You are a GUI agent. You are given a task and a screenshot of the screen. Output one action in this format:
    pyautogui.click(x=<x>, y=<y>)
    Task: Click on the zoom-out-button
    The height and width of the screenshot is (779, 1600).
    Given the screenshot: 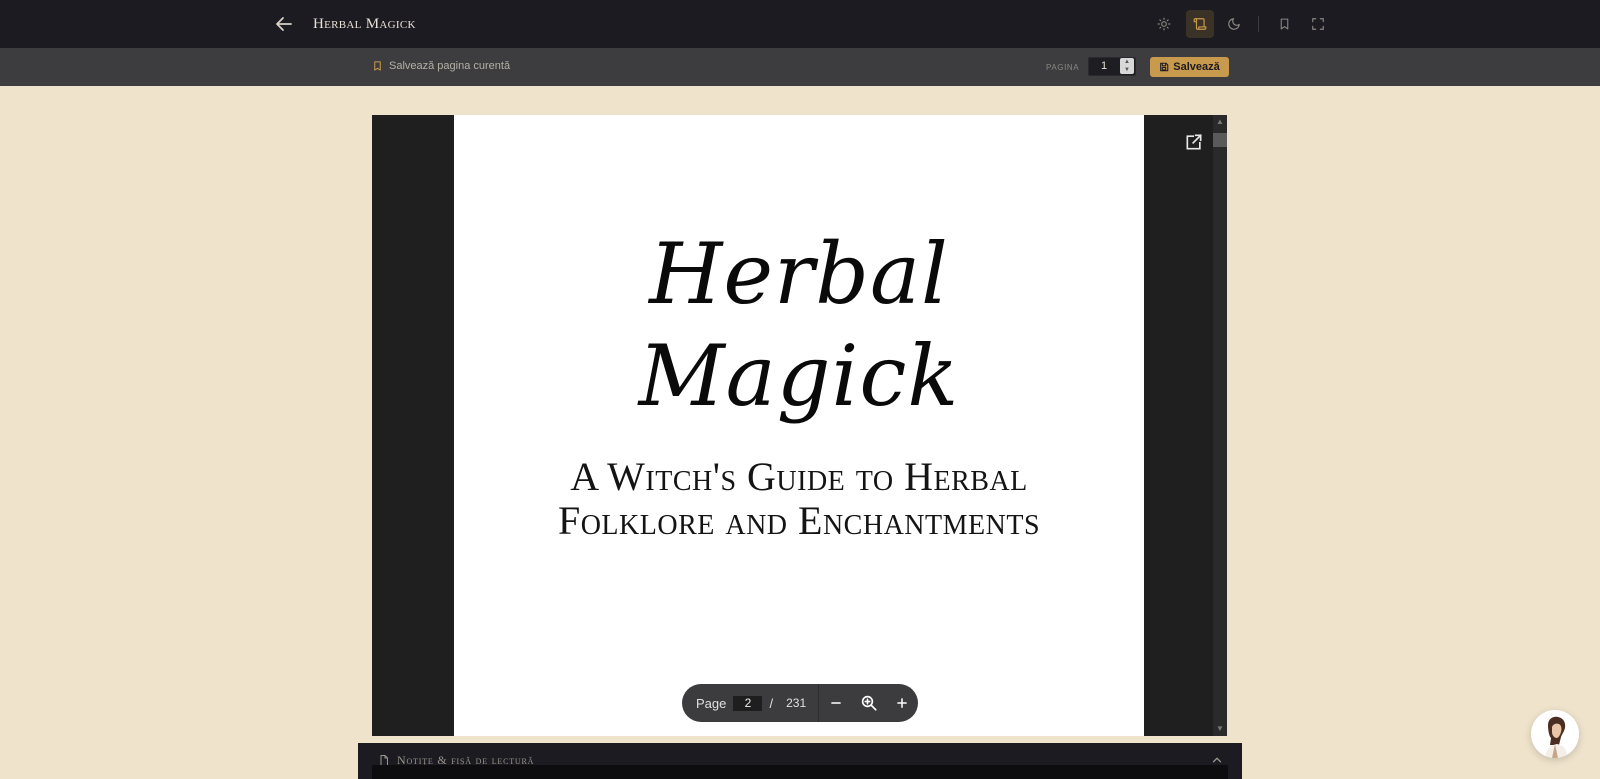 What is the action you would take?
    pyautogui.click(x=835, y=703)
    